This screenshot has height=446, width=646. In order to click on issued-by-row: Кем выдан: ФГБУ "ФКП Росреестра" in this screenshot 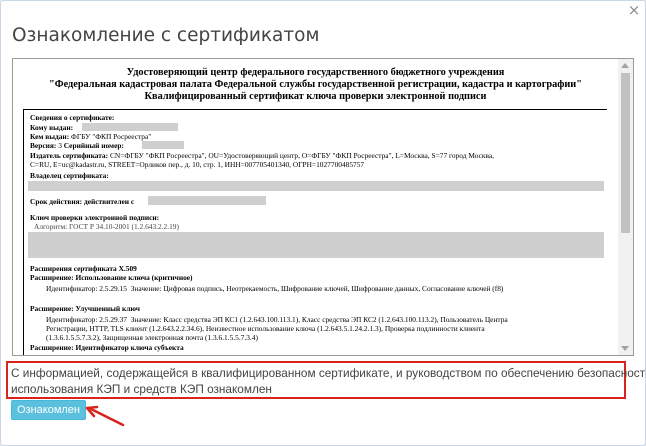, I will do `click(91, 136)`.